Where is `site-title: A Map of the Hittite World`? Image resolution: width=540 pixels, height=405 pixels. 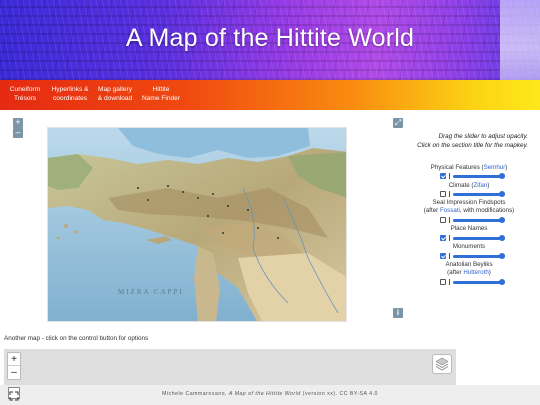
site-title: A Map of the Hittite World is located at coordinates (270, 38).